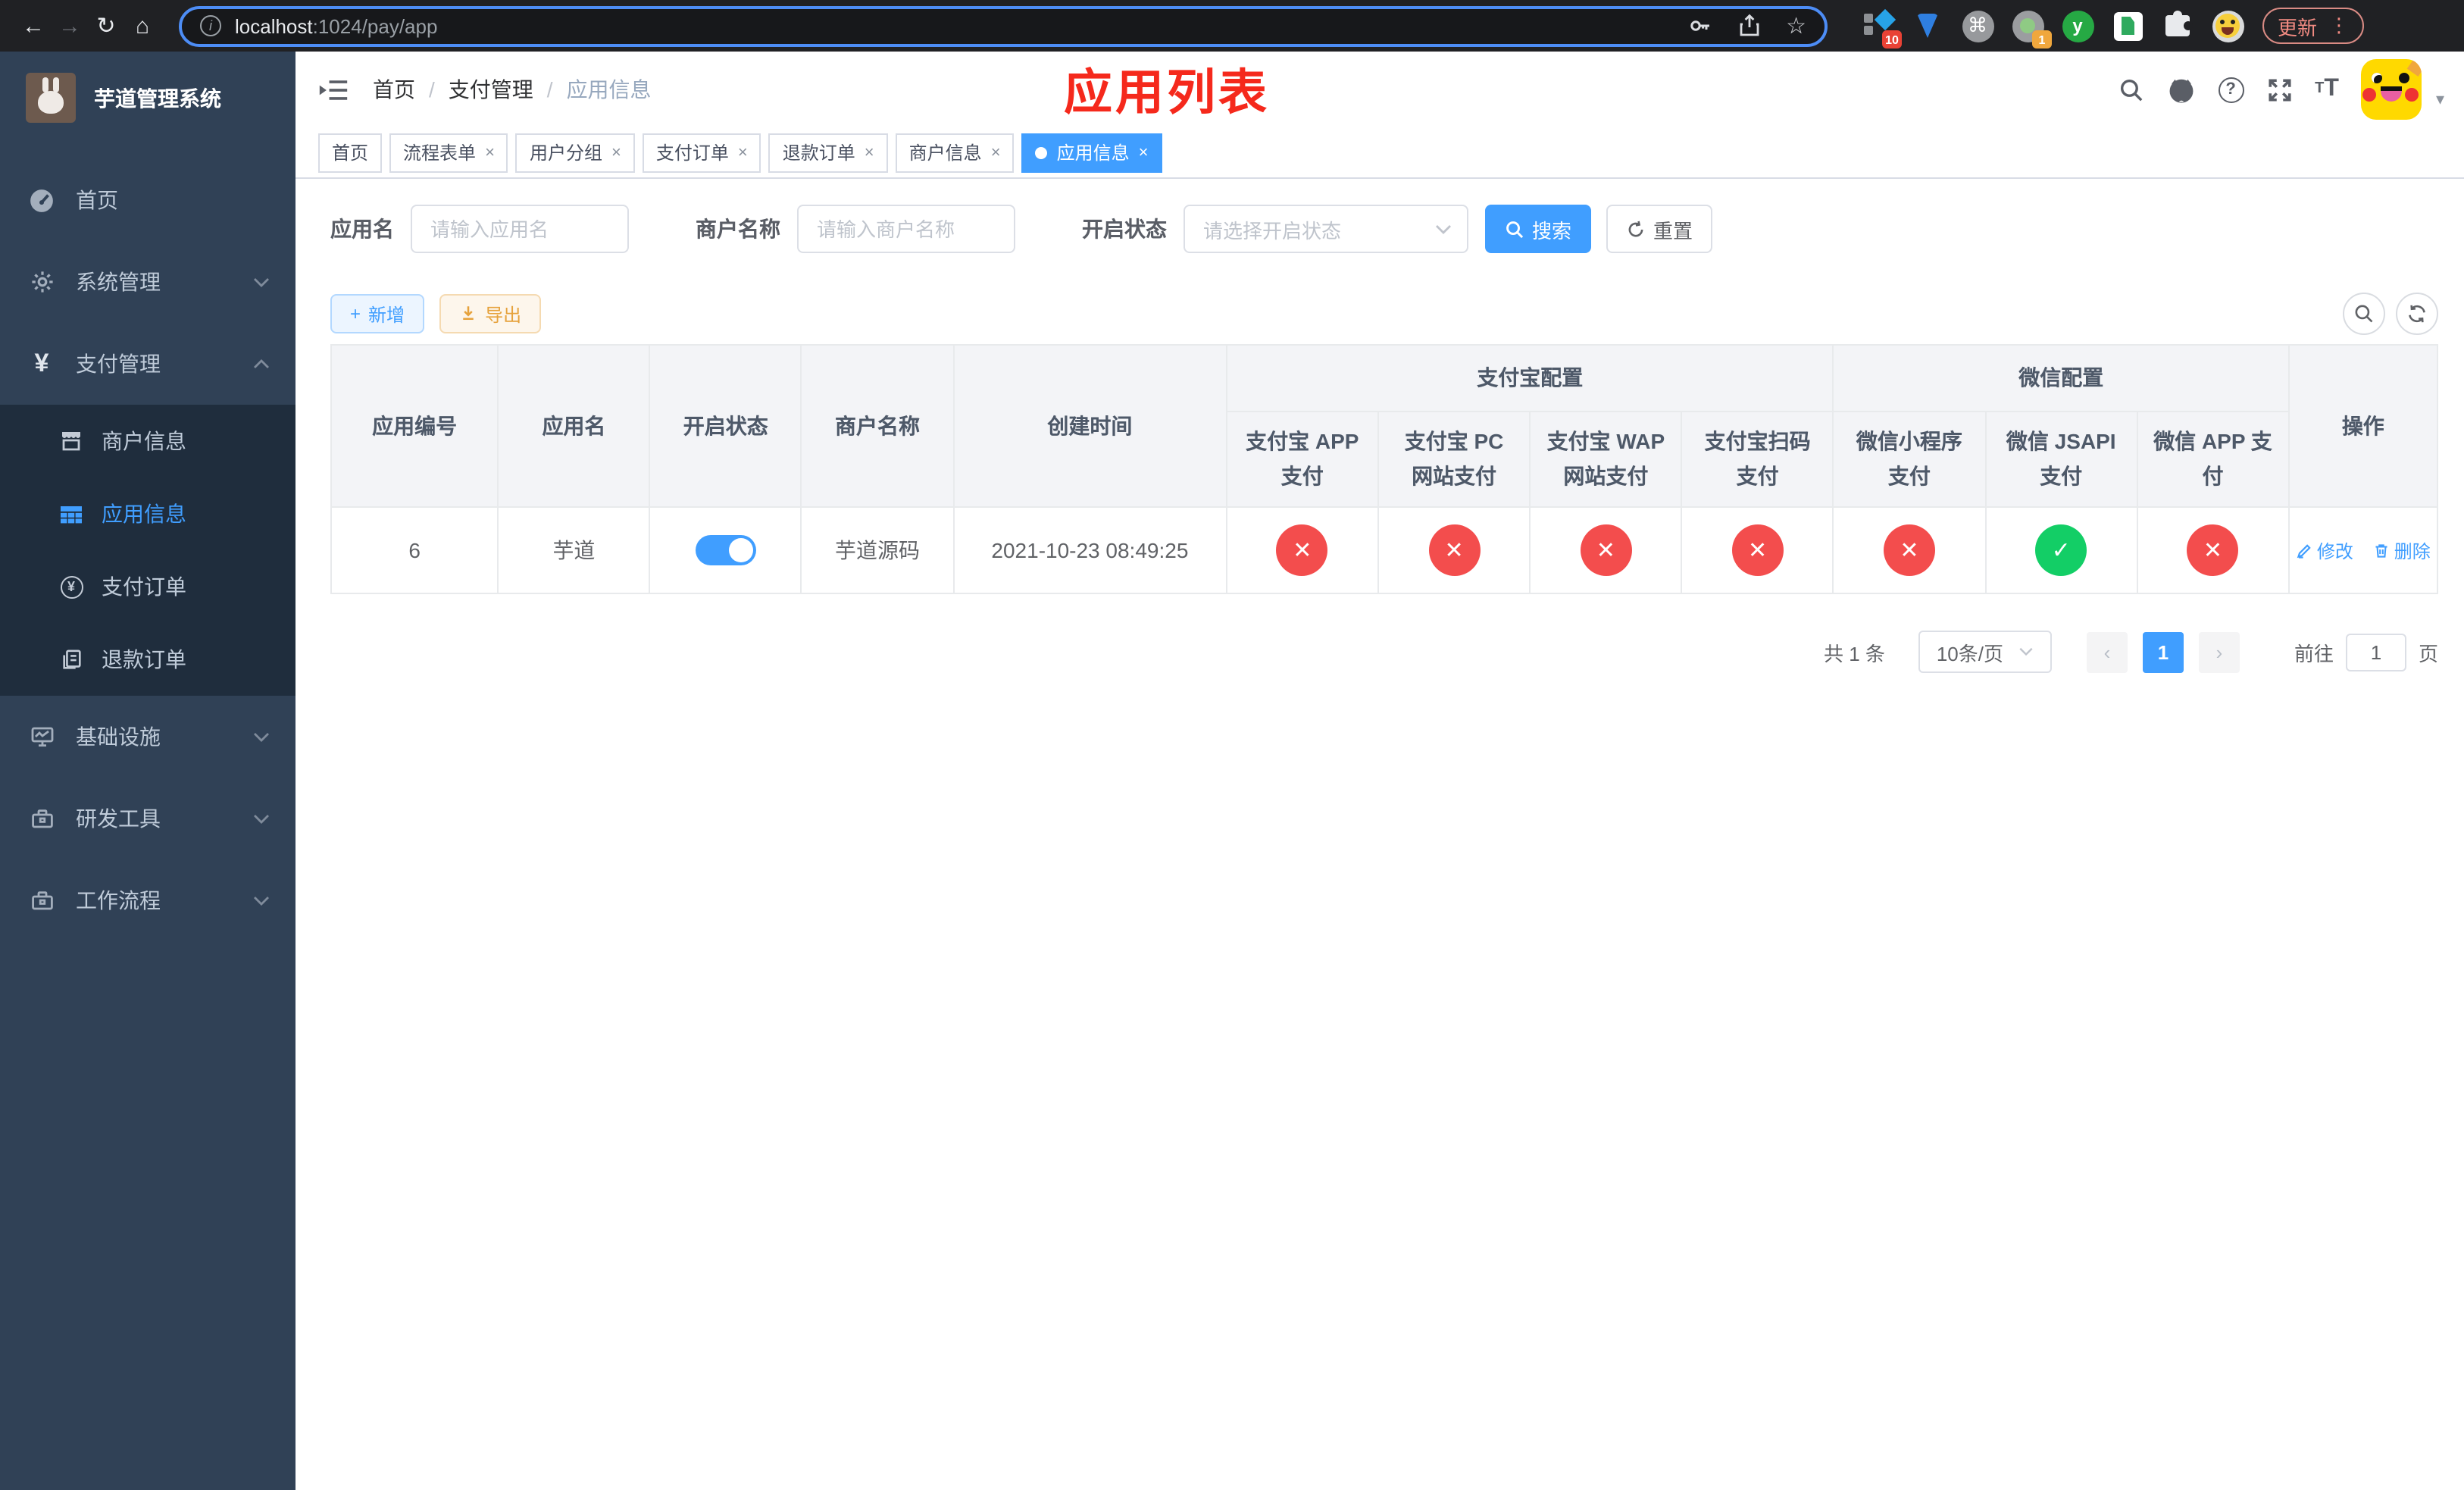 The width and height of the screenshot is (2464, 1490). What do you see at coordinates (1881, 28) in the screenshot?
I see `extension-blocks-icon: 10` at bounding box center [1881, 28].